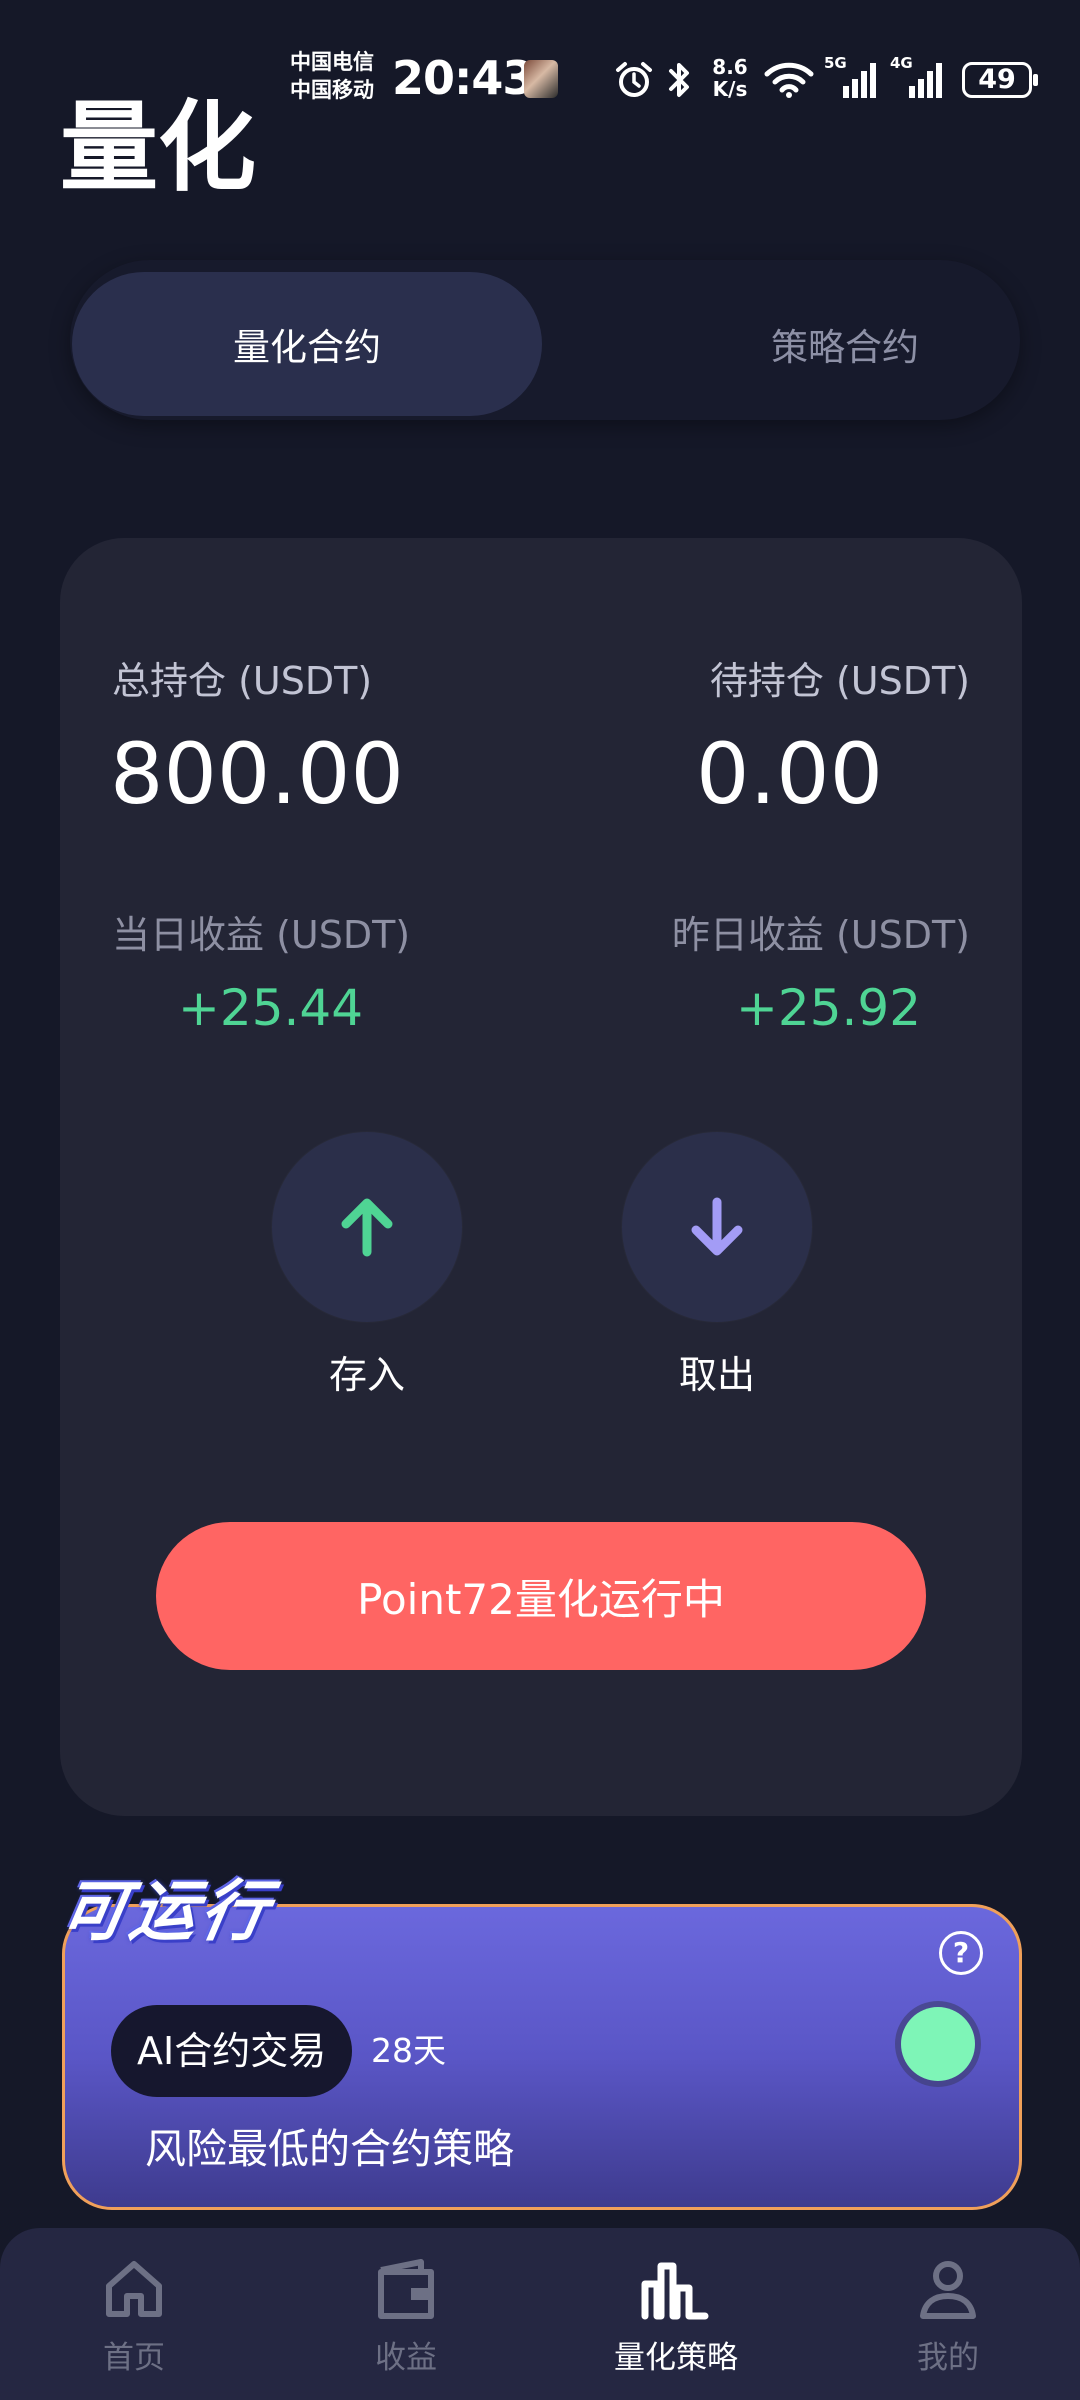 Image resolution: width=1080 pixels, height=2400 pixels. What do you see at coordinates (829, 1008) in the screenshot?
I see `yesterday-income-value: +25.92` at bounding box center [829, 1008].